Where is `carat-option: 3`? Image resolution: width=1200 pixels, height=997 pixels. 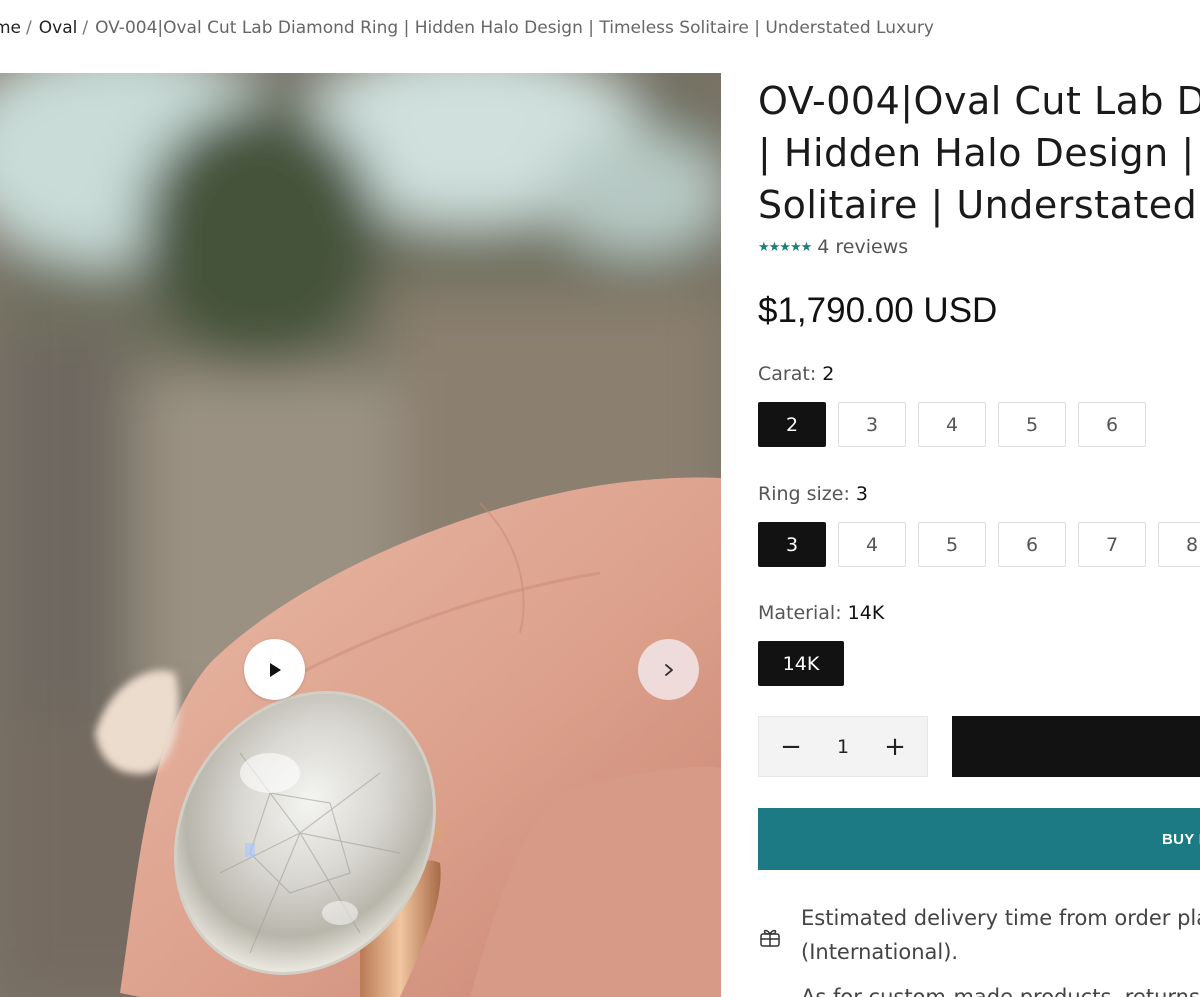
carat-option: 3 is located at coordinates (872, 424).